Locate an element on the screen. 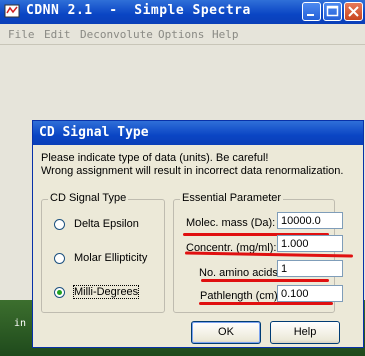 Image resolution: width=365 pixels, height=356 pixels. dialog-title: CD Signal Type is located at coordinates (94, 132).